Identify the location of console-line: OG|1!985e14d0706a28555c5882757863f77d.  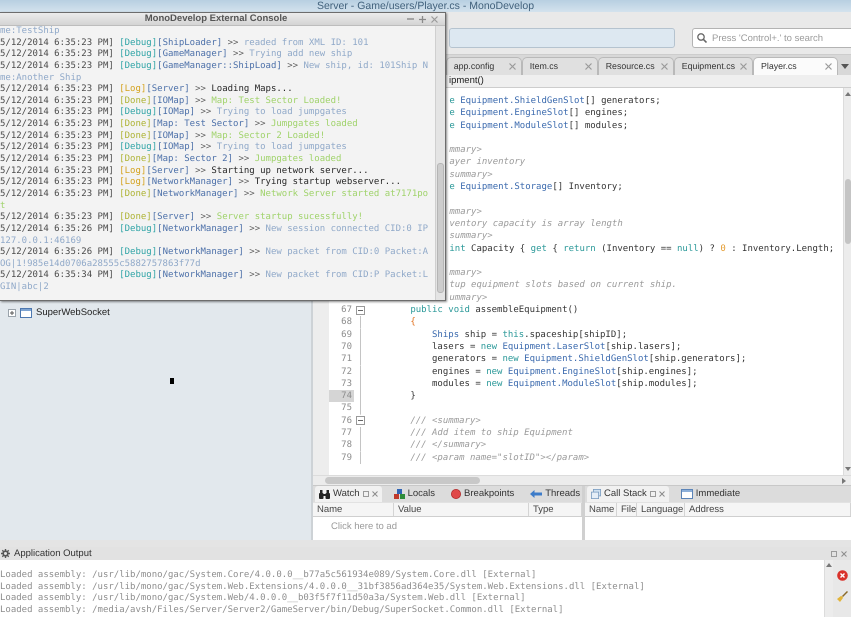
(101, 264).